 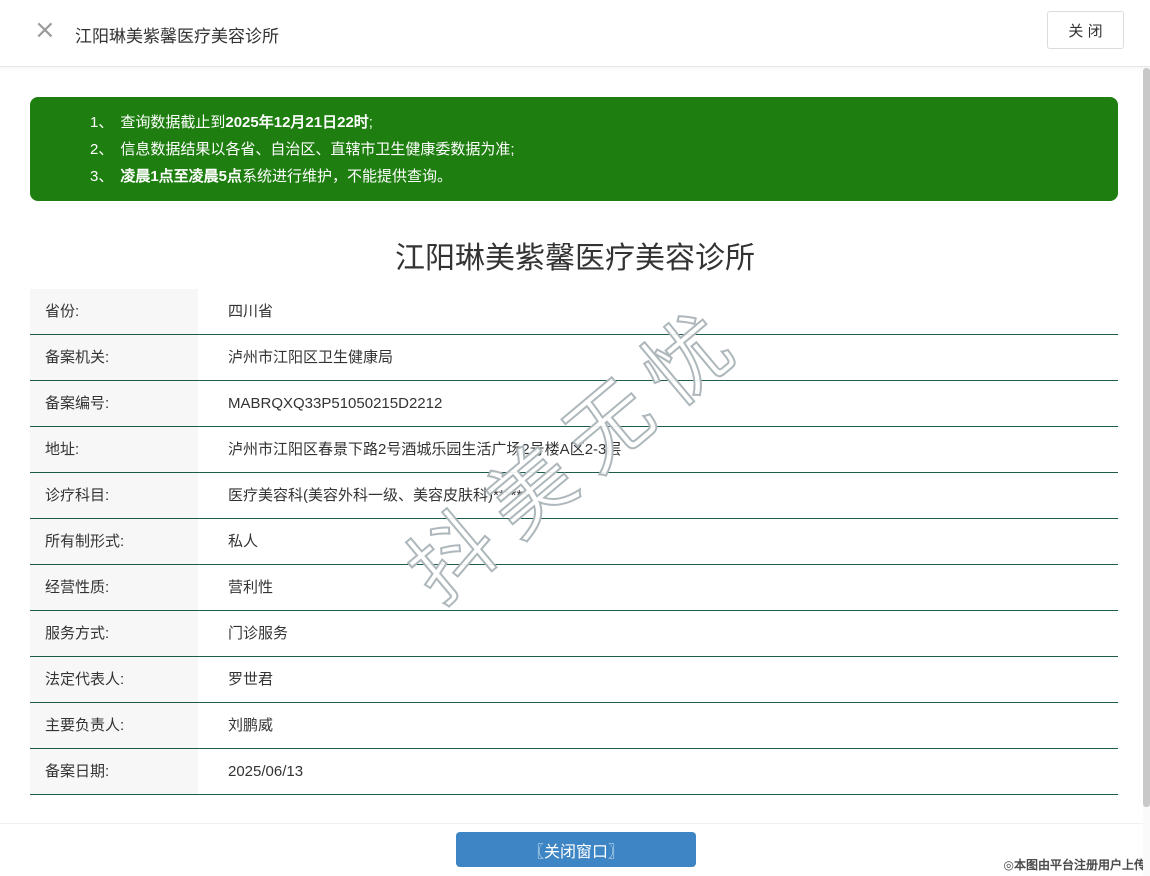 What do you see at coordinates (114, 311) in the screenshot?
I see `row-label: 省份:` at bounding box center [114, 311].